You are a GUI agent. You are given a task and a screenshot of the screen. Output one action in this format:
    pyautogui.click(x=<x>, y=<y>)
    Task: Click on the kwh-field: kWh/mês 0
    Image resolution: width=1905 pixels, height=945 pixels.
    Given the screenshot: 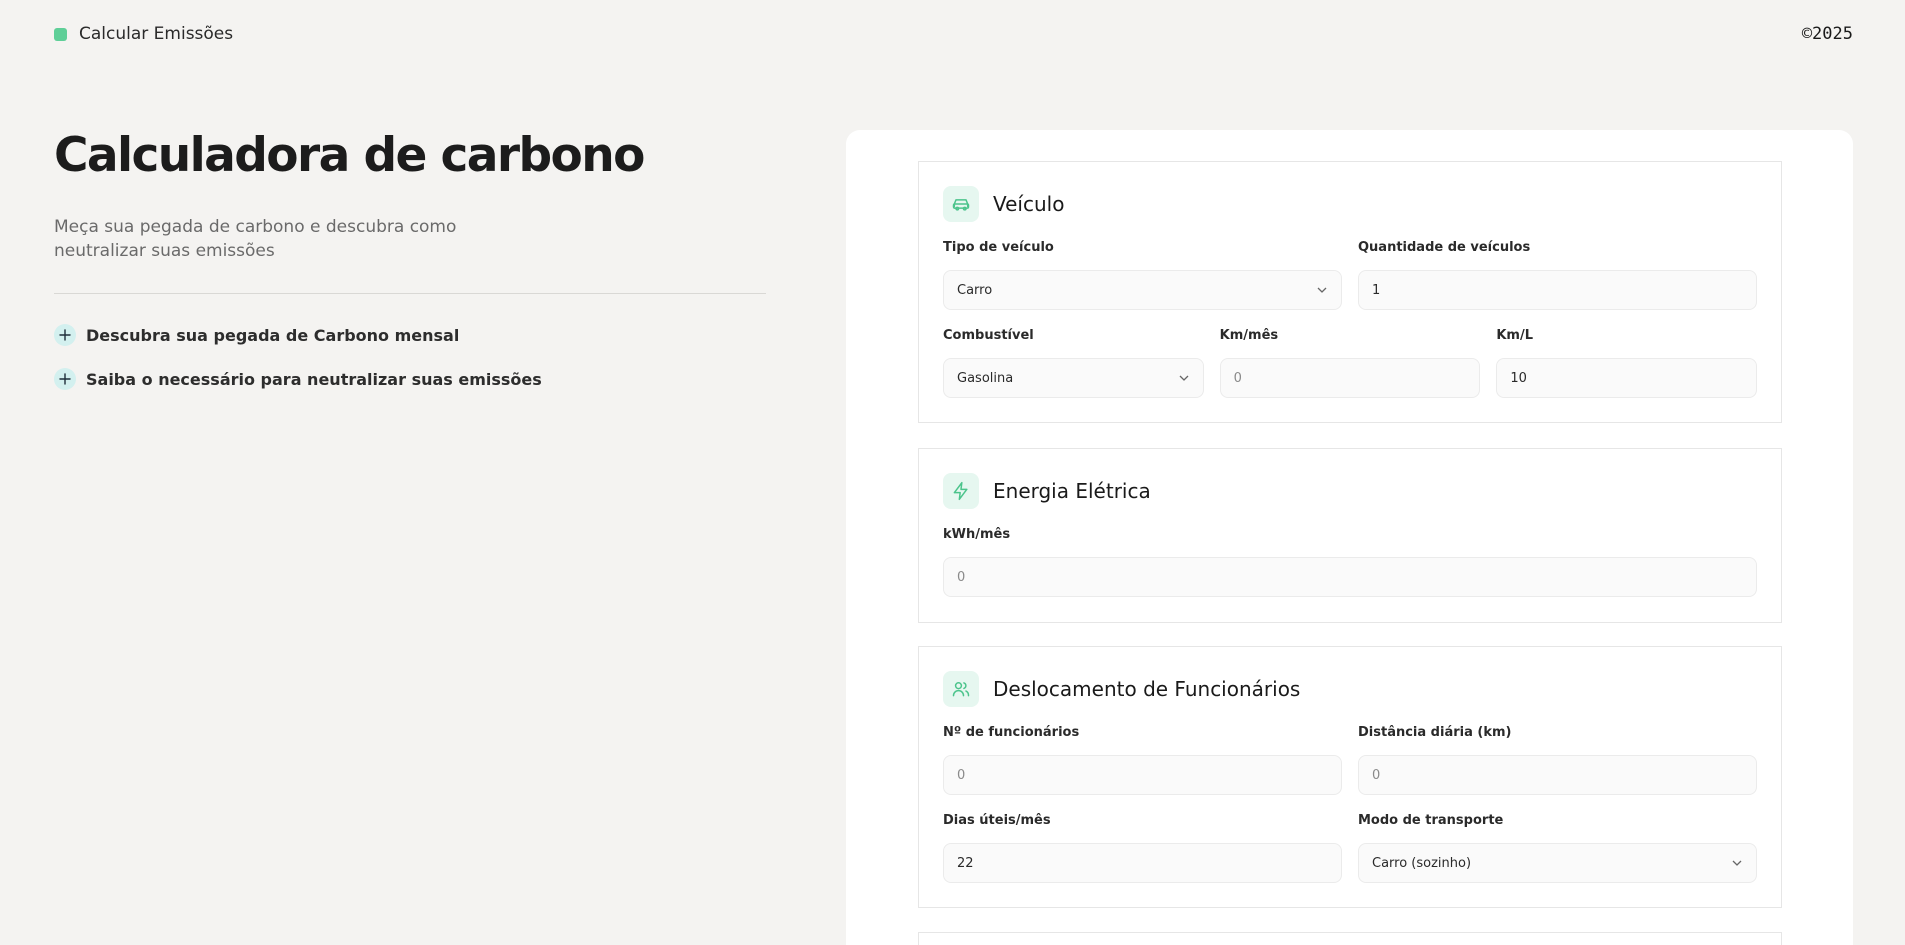 What is the action you would take?
    pyautogui.click(x=1350, y=562)
    